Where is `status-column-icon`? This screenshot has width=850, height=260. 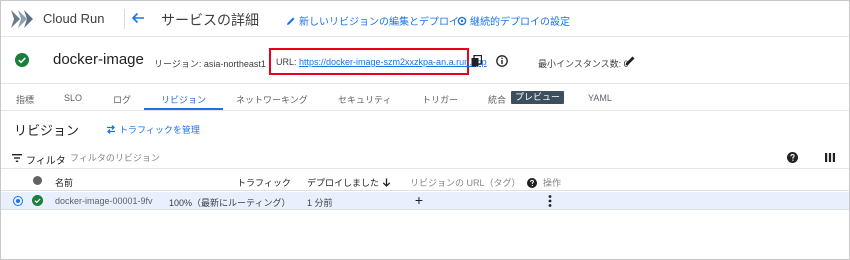
status-column-icon is located at coordinates (37, 180).